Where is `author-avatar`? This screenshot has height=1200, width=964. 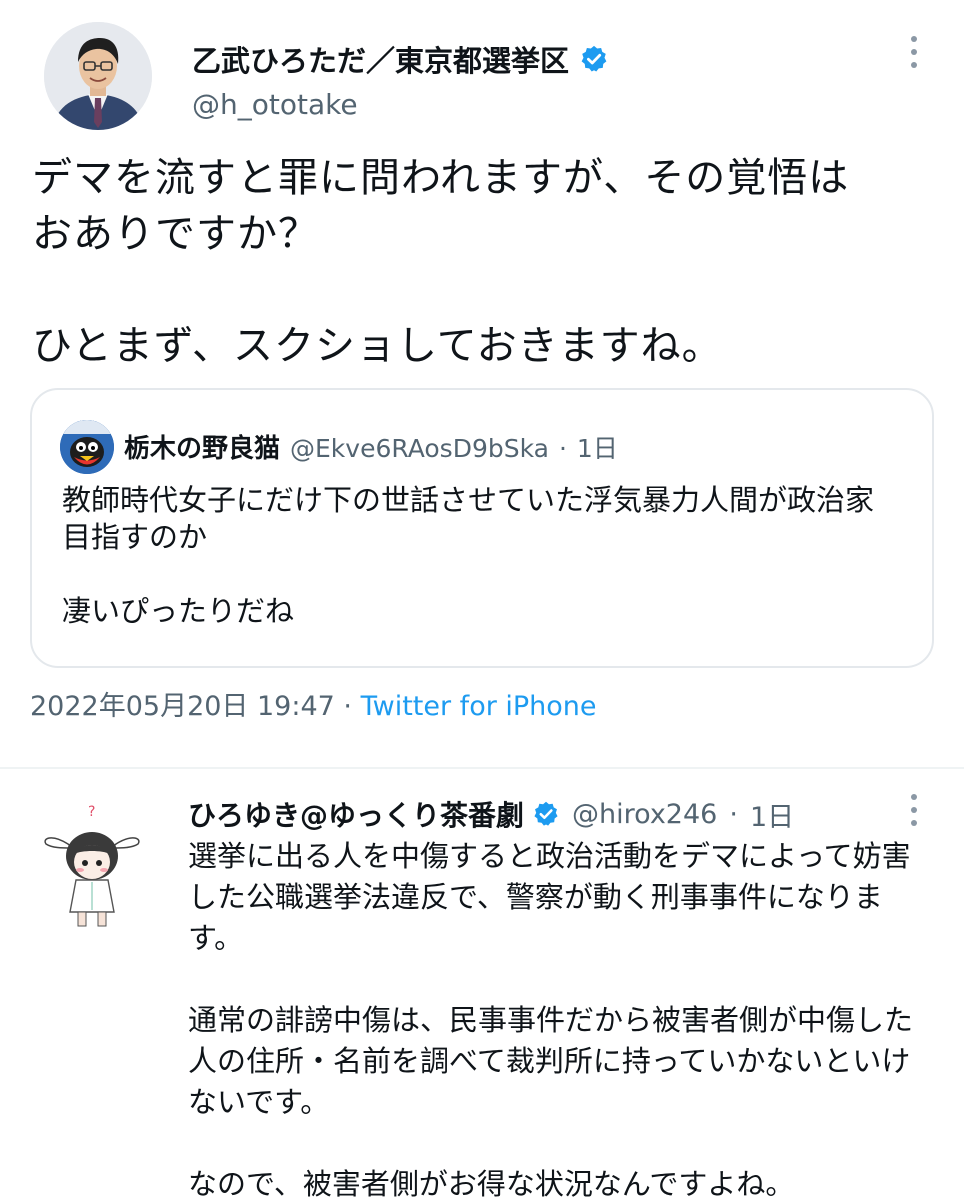 author-avatar is located at coordinates (98, 76).